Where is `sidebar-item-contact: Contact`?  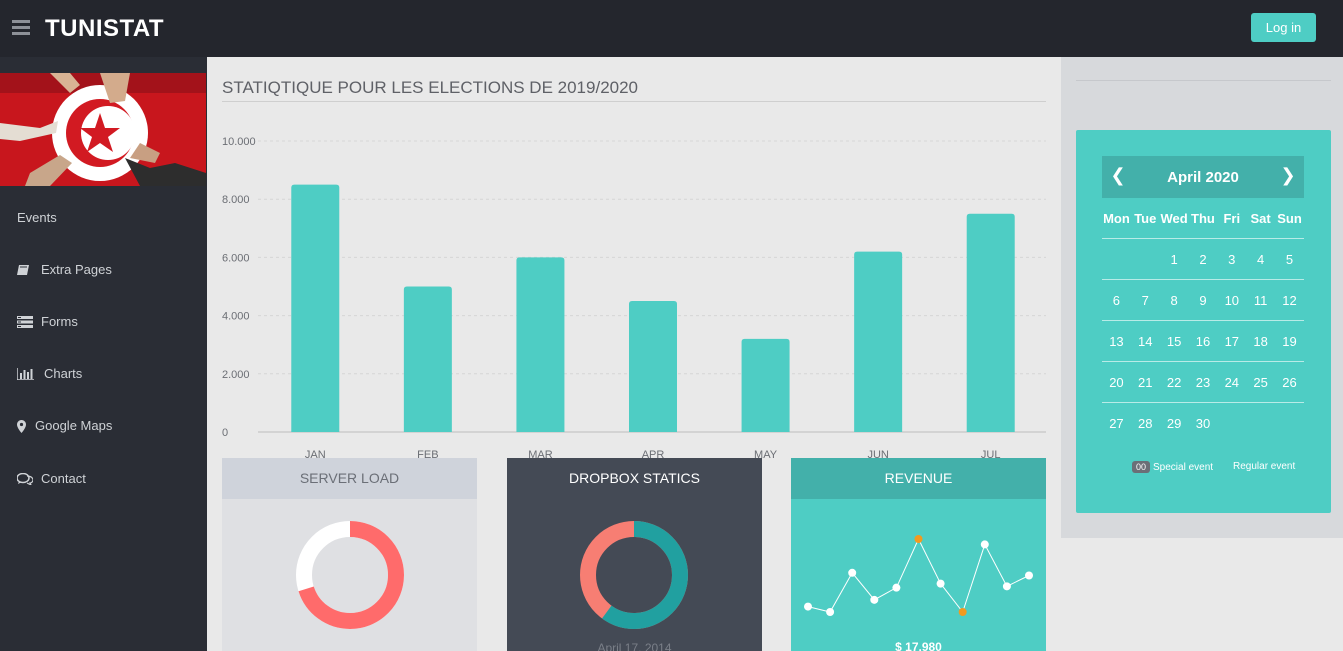
sidebar-item-contact: Contact is located at coordinates (51, 478).